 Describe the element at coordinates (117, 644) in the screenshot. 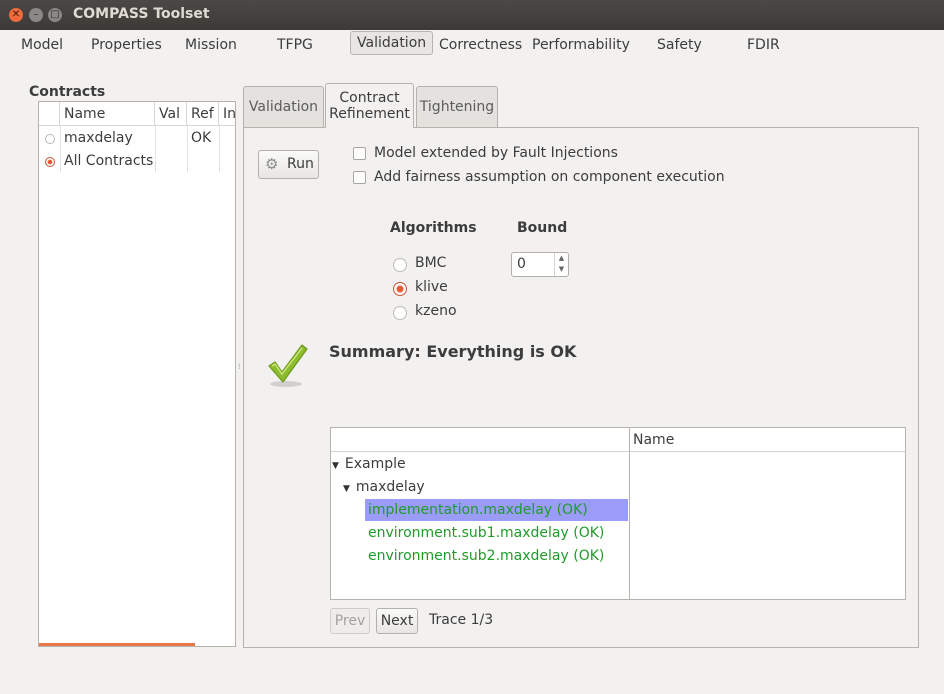

I see `progress-bar` at that location.